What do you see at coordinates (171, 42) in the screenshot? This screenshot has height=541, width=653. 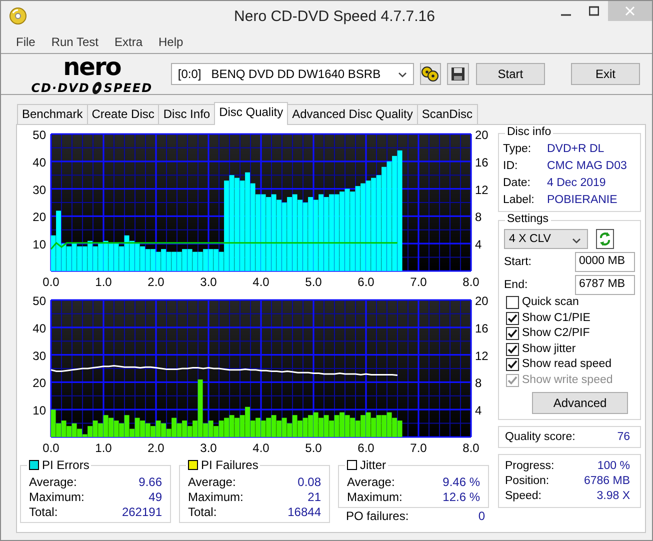 I see `menu-item: Help` at bounding box center [171, 42].